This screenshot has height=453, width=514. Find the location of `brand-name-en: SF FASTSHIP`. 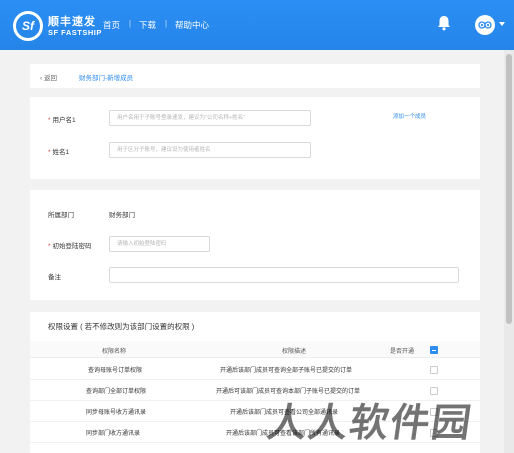

brand-name-en: SF FASTSHIP is located at coordinates (75, 32).